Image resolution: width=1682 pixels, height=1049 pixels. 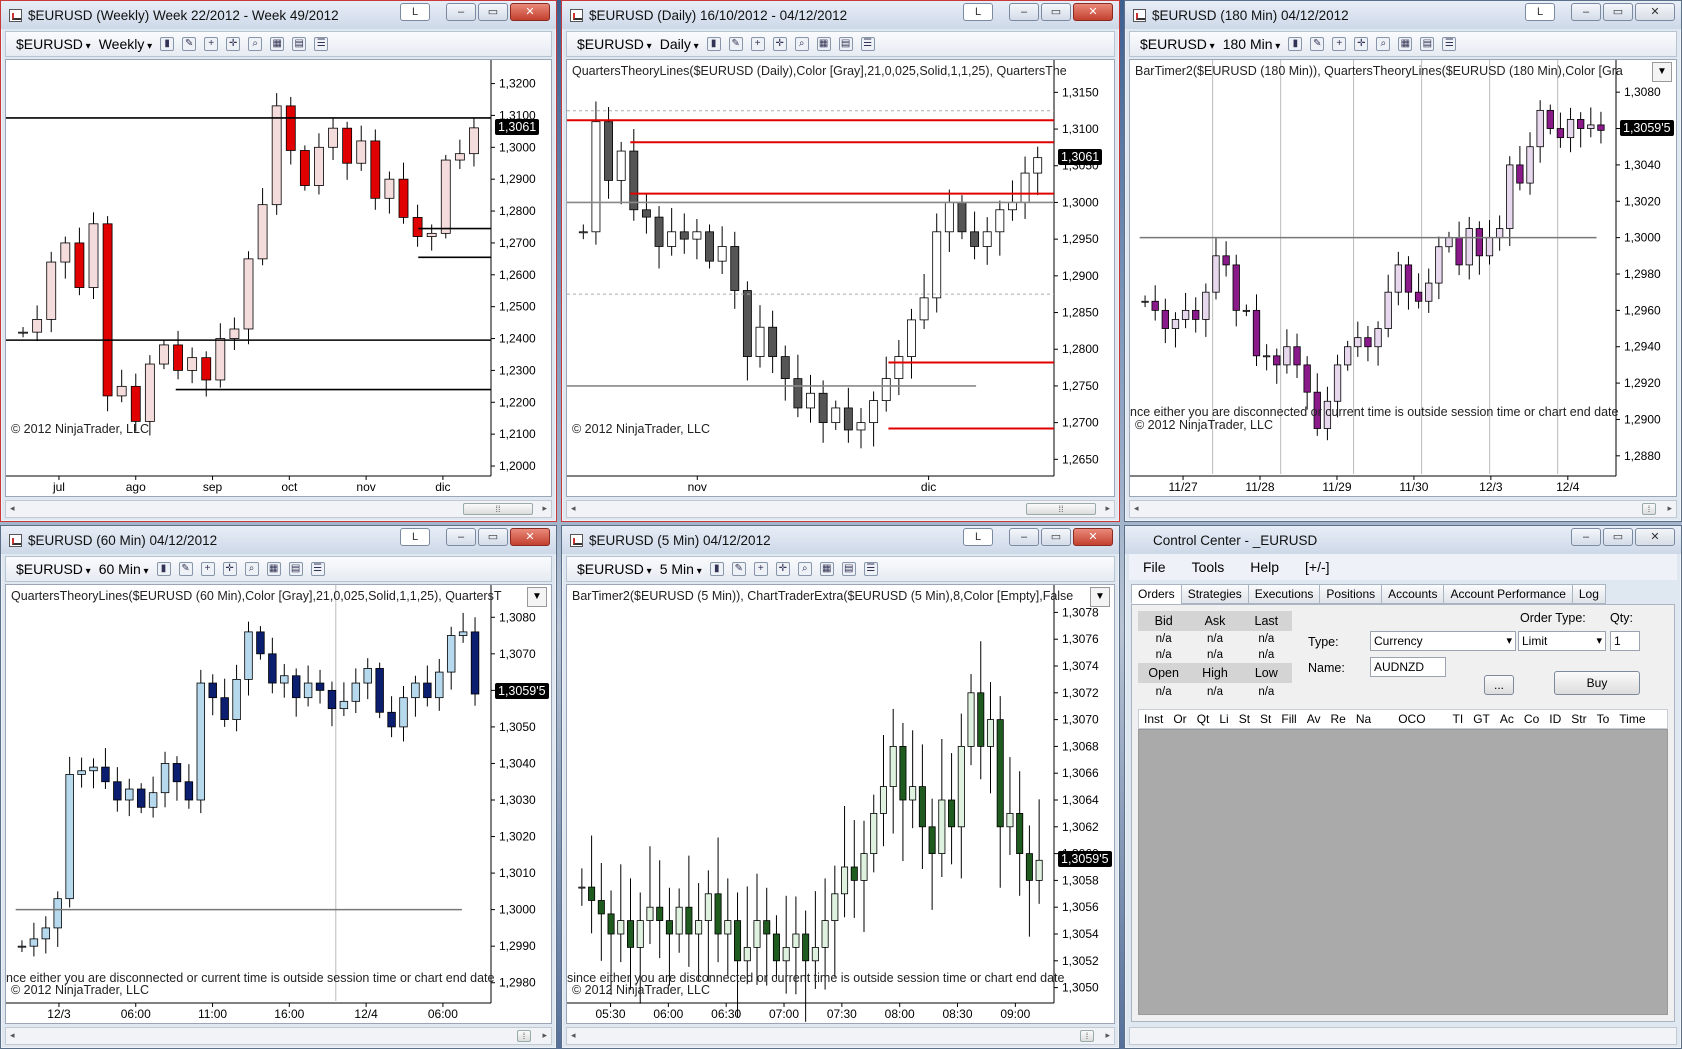 I want to click on period-selector: 60 Min, so click(x=124, y=569).